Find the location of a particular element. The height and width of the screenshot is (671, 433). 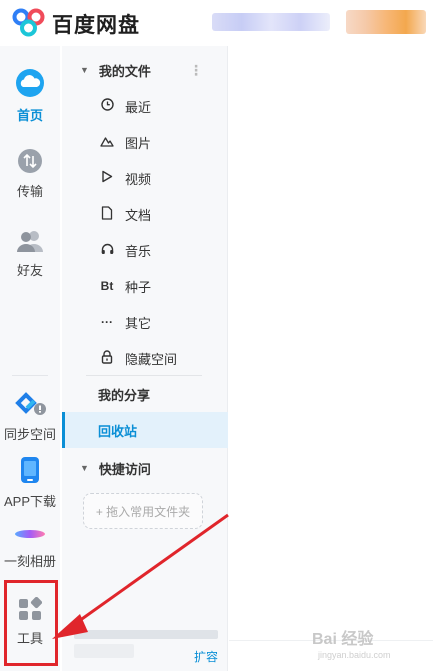

expand-storage-link: 扩容 is located at coordinates (206, 656).